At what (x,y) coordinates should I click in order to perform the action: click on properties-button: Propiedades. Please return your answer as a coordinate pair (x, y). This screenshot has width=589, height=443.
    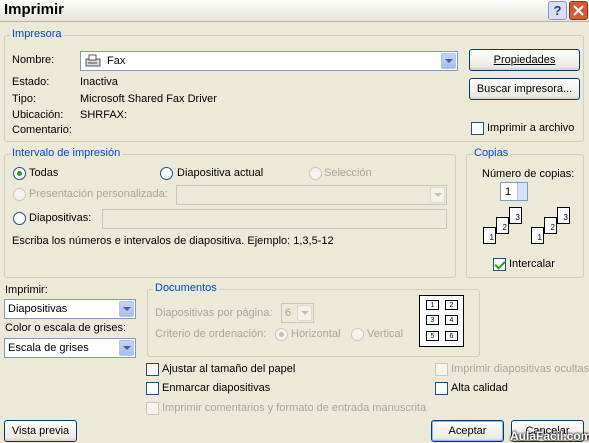
    Looking at the image, I should click on (524, 60).